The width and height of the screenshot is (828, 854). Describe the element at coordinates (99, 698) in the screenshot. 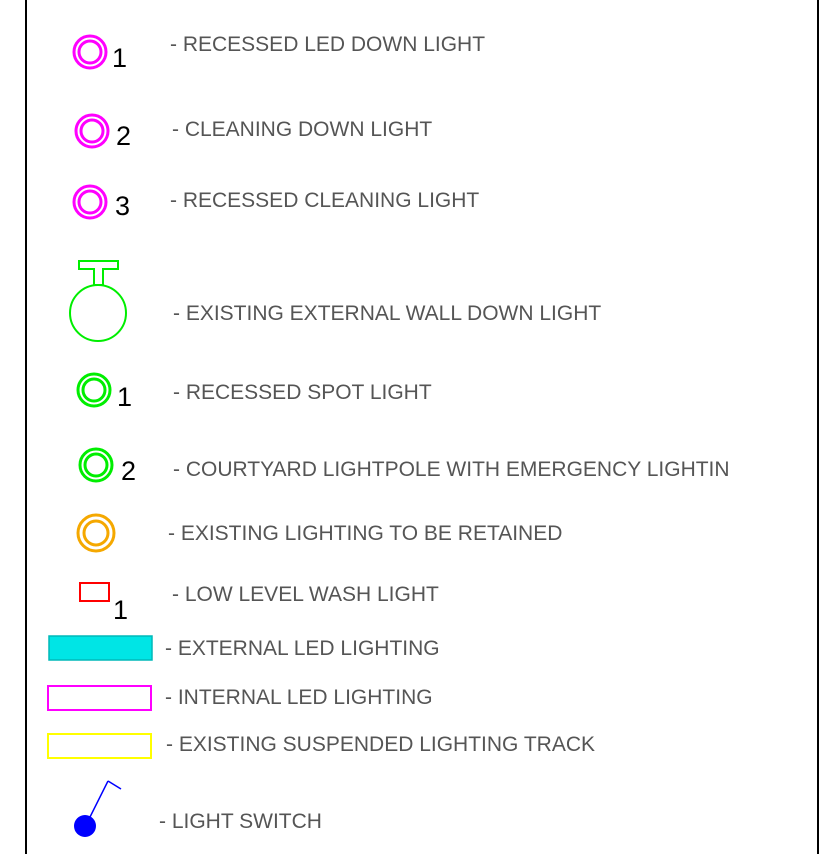

I see `magenta-outline-bar-icon` at that location.